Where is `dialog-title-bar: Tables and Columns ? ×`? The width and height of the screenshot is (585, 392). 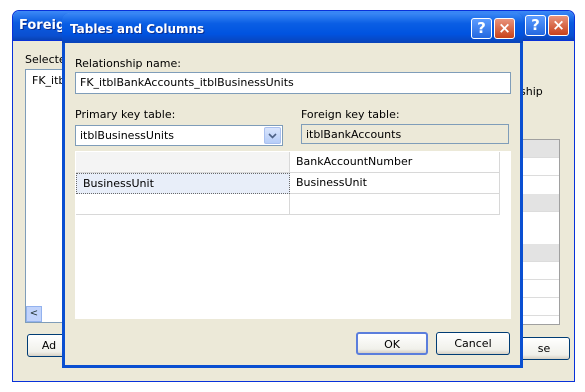 dialog-title-bar: Tables and Columns ? × is located at coordinates (292, 28).